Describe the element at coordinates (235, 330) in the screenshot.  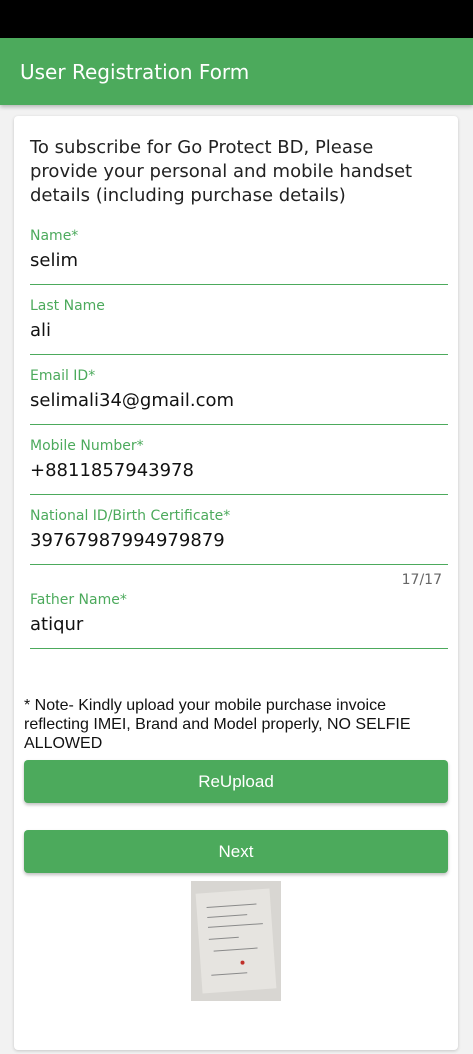
I see `last-name-input` at that location.